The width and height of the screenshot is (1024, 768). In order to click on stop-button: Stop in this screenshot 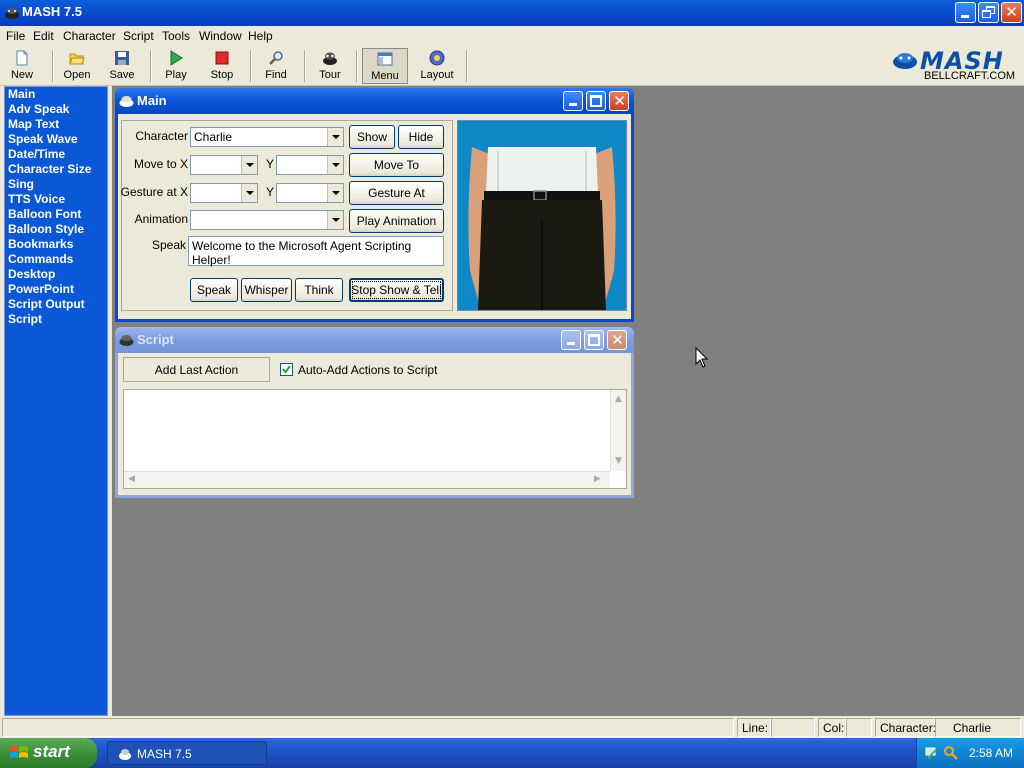, I will do `click(222, 66)`.